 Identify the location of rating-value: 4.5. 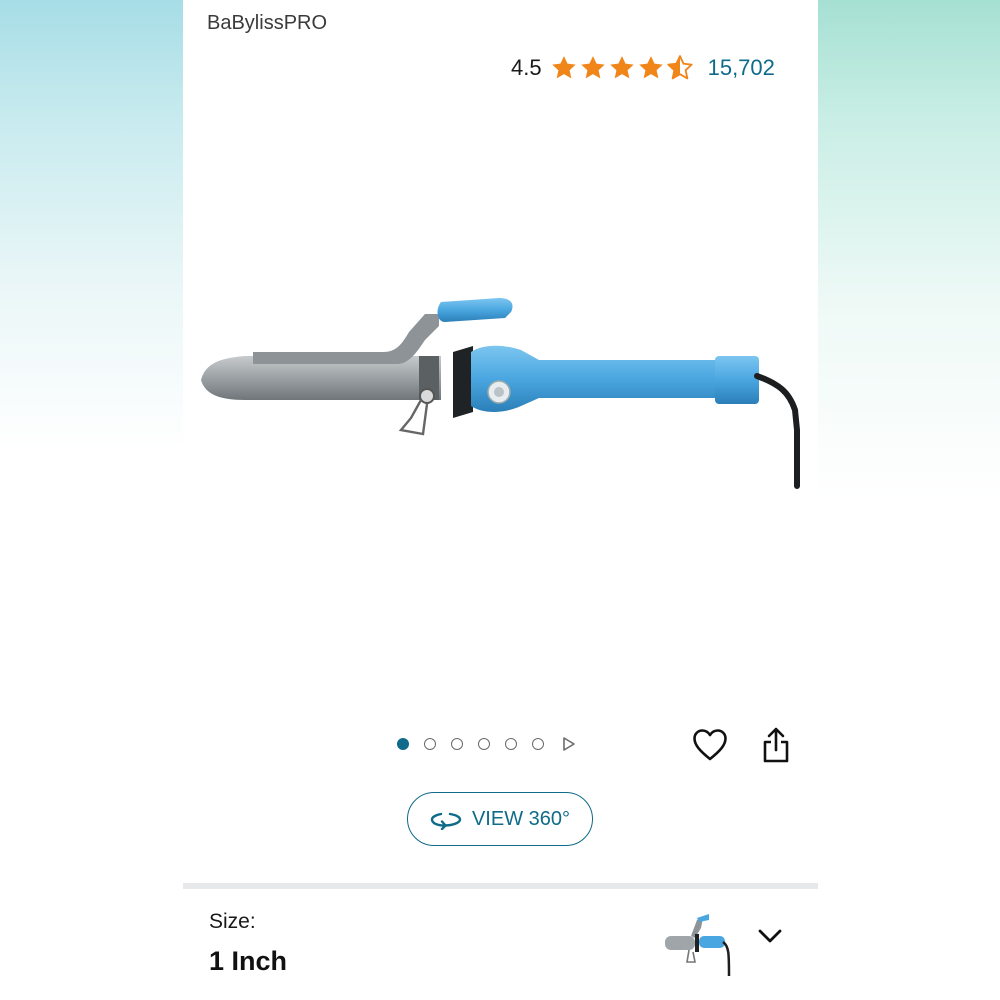
(526, 67).